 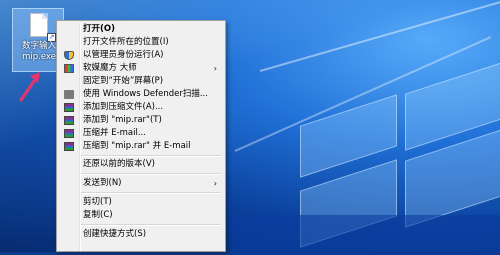 I want to click on file-icon: ↗, so click(x=43, y=27).